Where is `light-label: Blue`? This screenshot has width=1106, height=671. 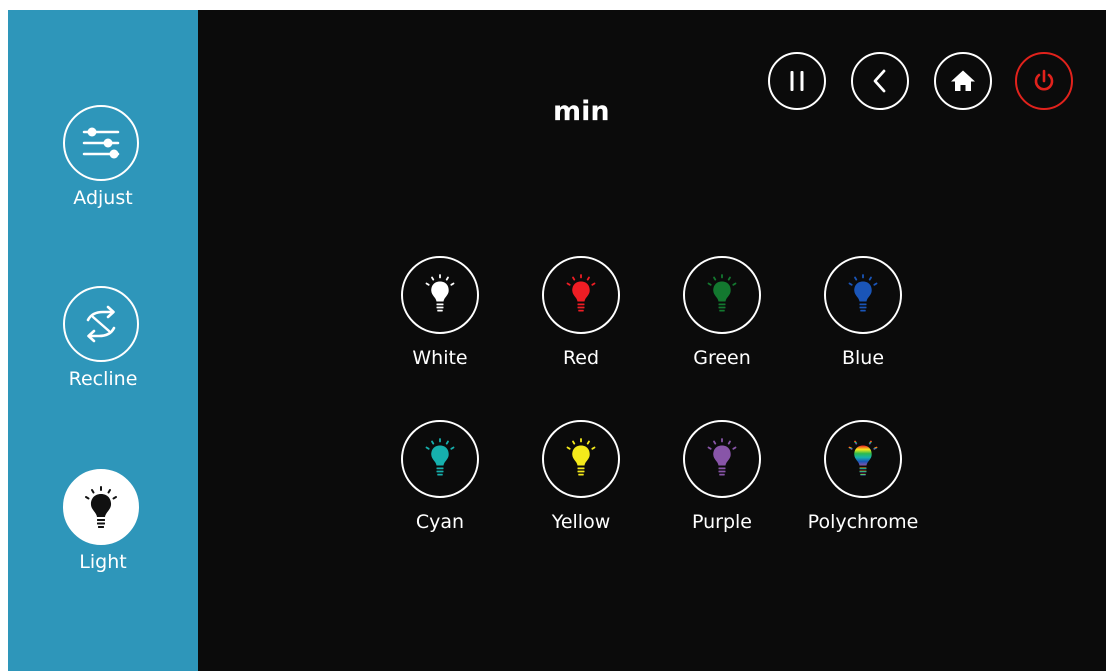 light-label: Blue is located at coordinates (863, 358).